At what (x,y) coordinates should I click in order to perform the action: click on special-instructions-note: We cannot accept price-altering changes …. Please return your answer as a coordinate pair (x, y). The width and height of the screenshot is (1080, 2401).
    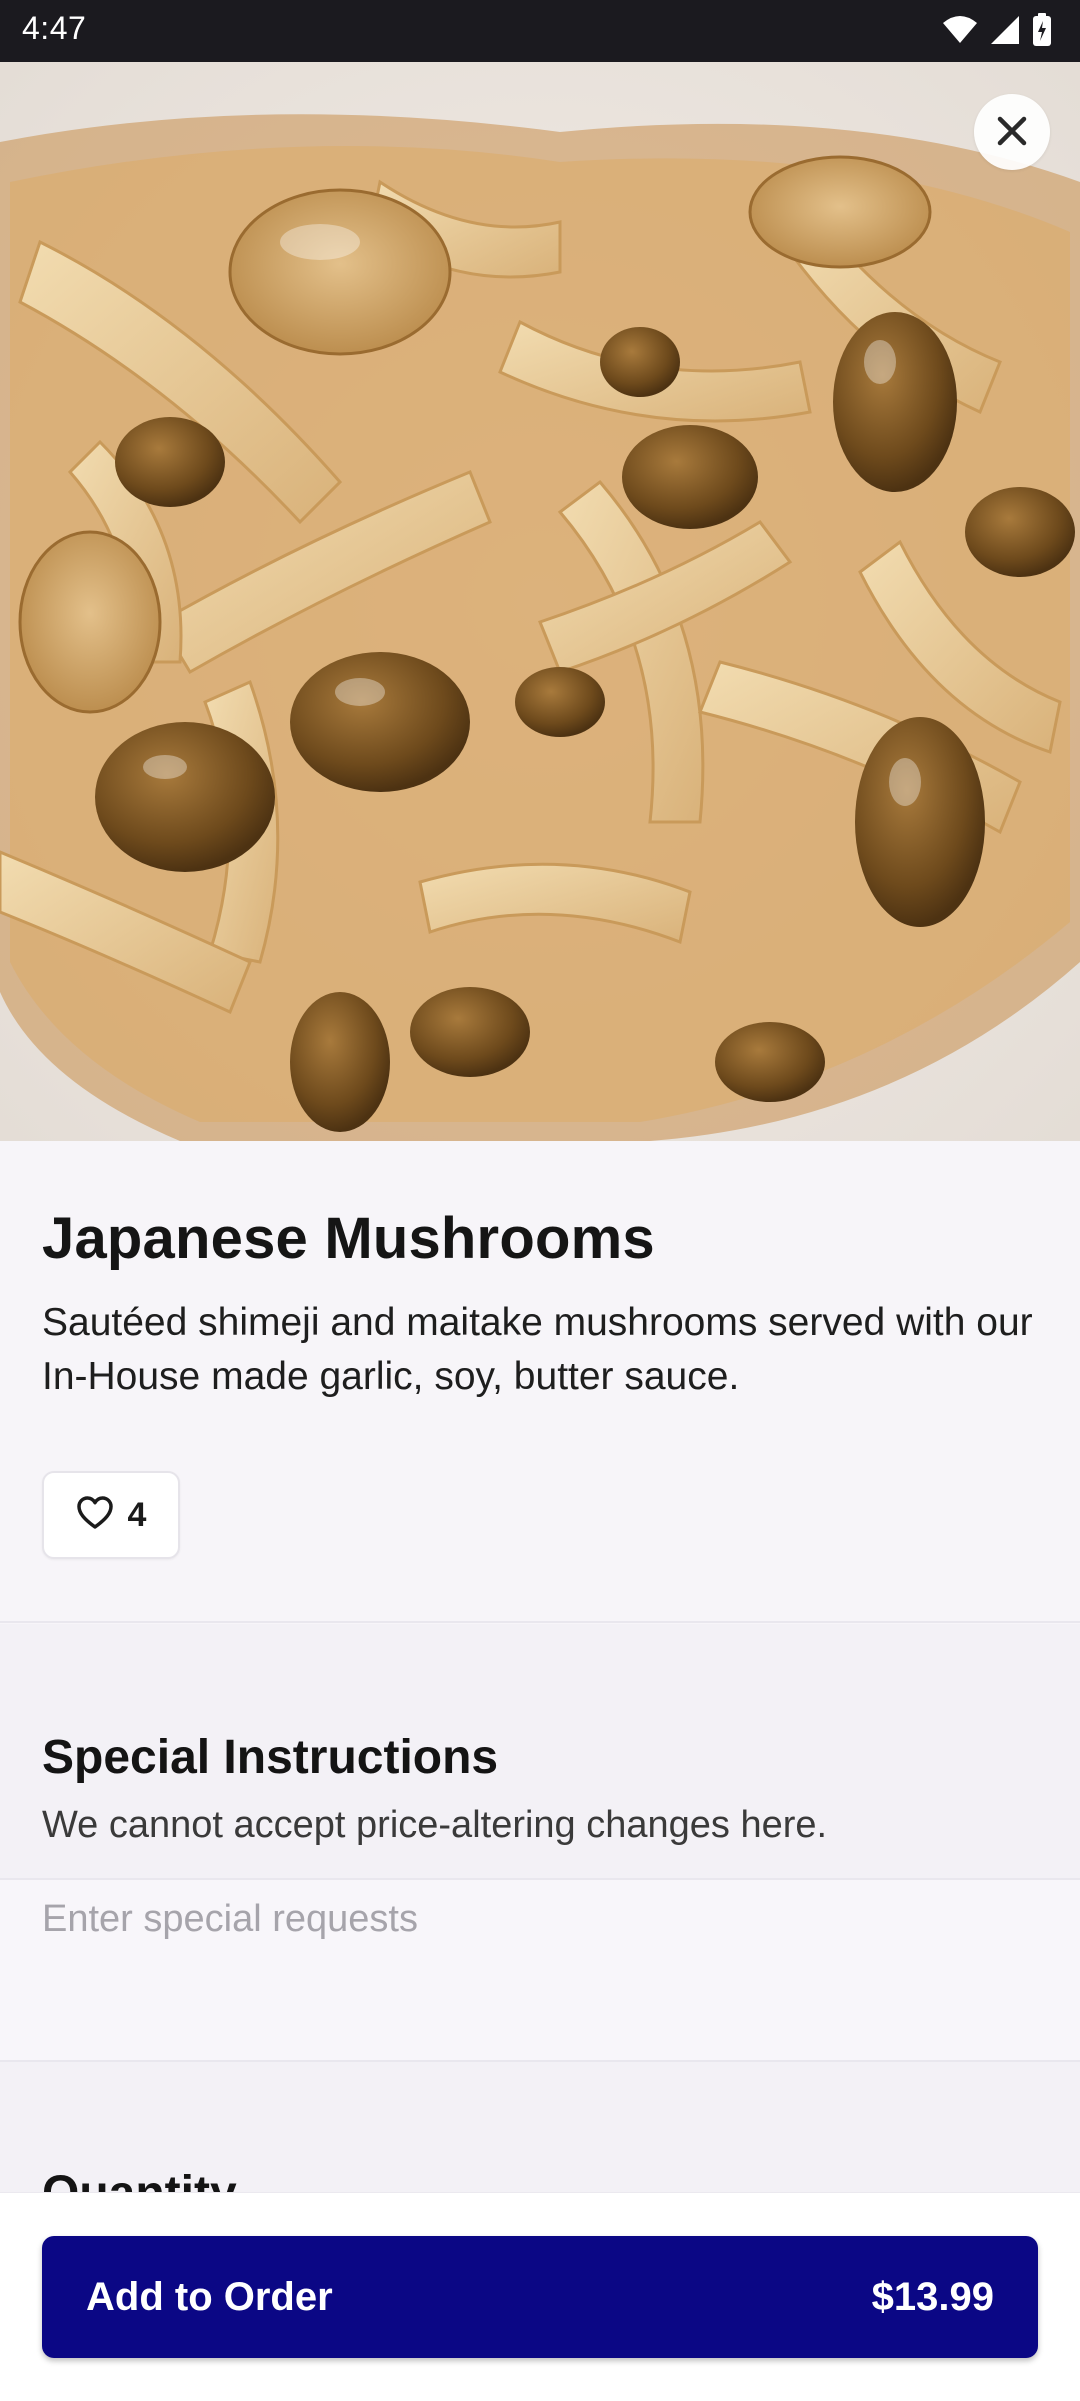
    Looking at the image, I should click on (435, 1825).